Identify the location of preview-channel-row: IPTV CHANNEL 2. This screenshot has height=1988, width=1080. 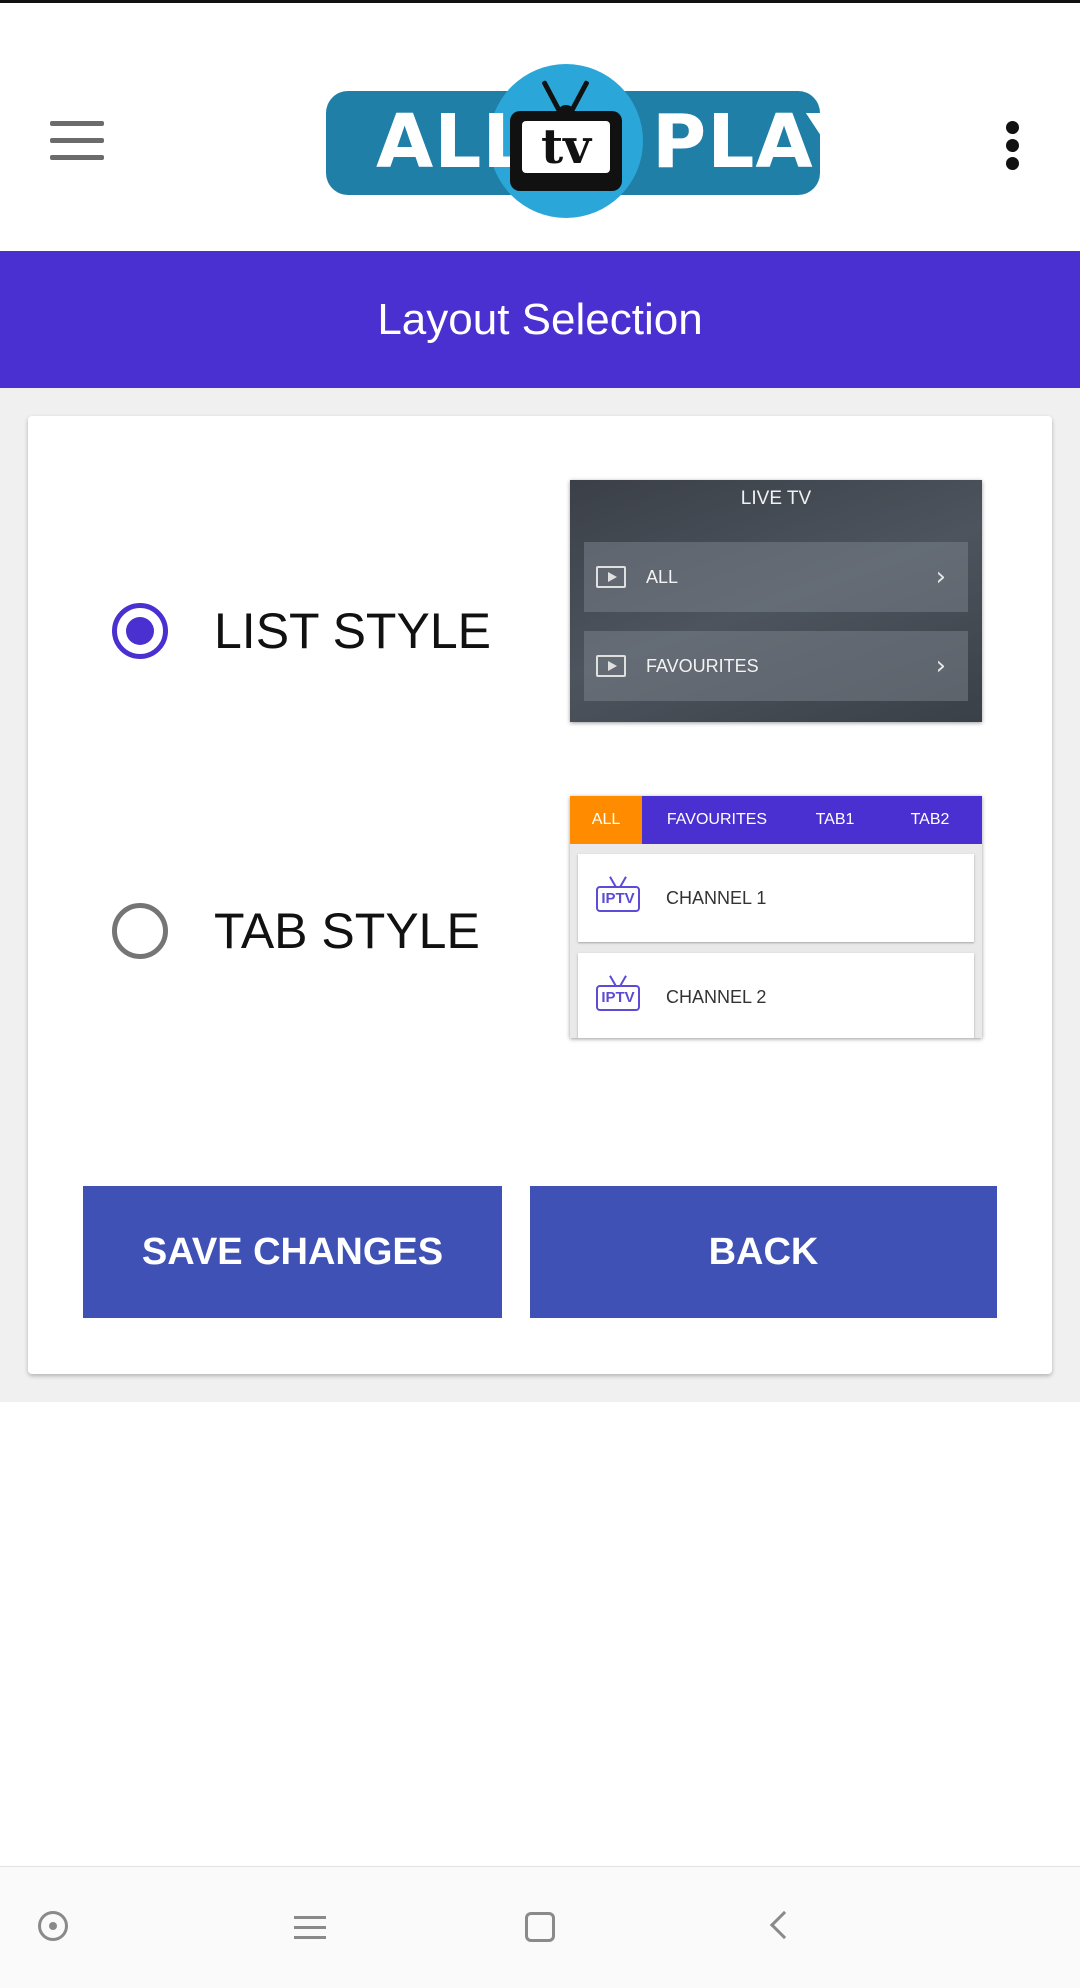
(776, 995).